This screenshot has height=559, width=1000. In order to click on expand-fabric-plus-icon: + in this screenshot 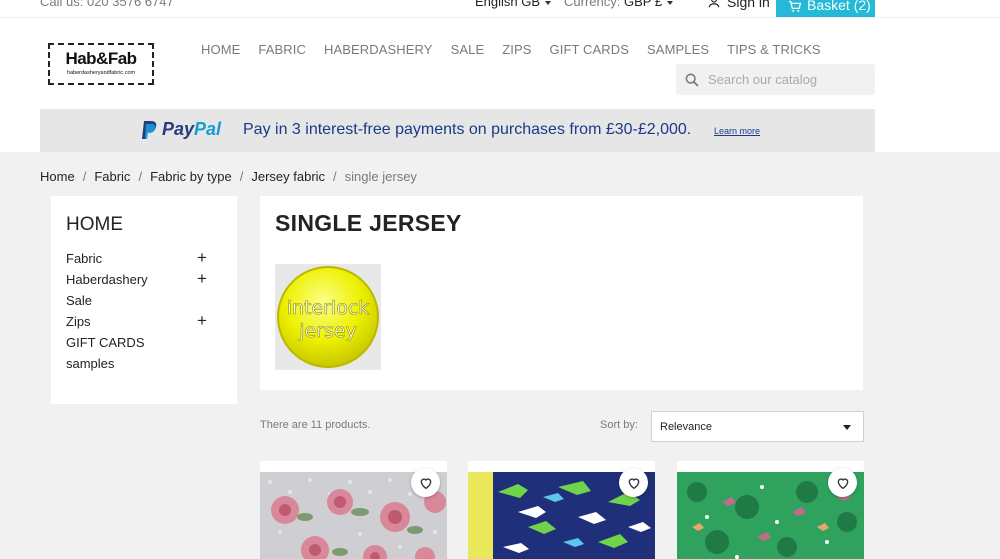, I will do `click(202, 257)`.